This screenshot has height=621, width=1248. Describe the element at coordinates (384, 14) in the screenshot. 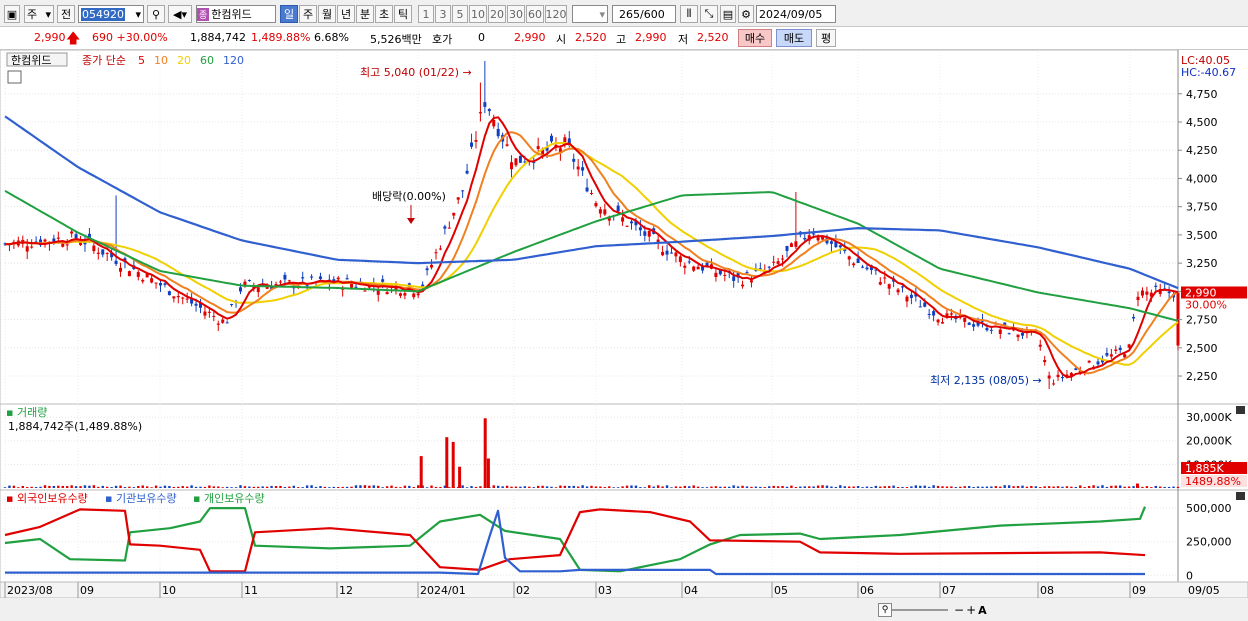

I see `period-tab-5: 초` at that location.